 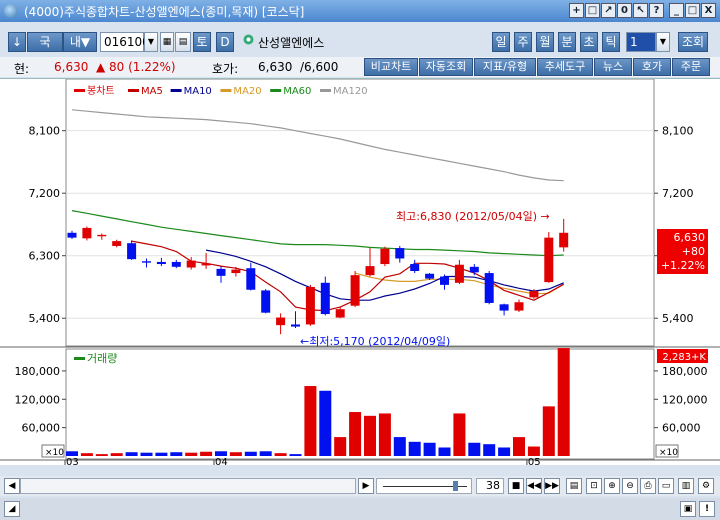 I want to click on pin-icon: ↗, so click(x=608, y=10).